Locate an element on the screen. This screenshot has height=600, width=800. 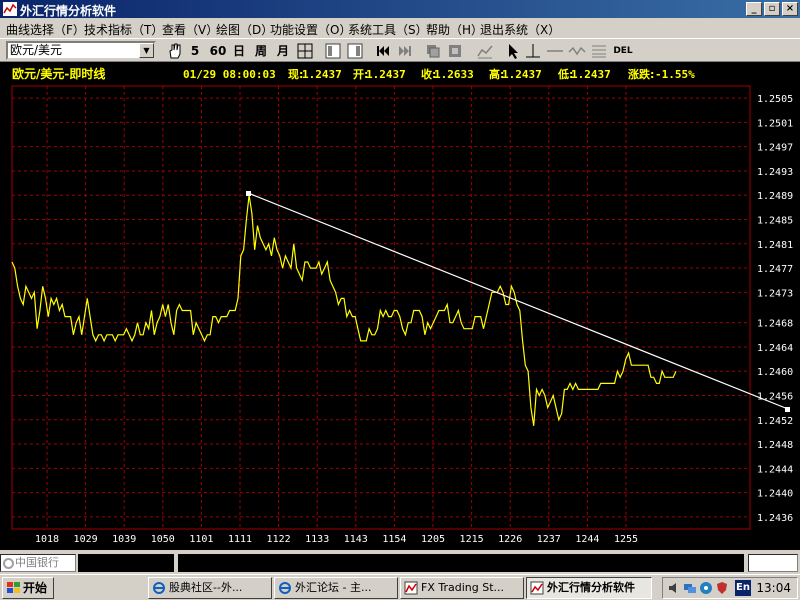
quote-datetime: 01/29 08:00:03 is located at coordinates (229, 74).